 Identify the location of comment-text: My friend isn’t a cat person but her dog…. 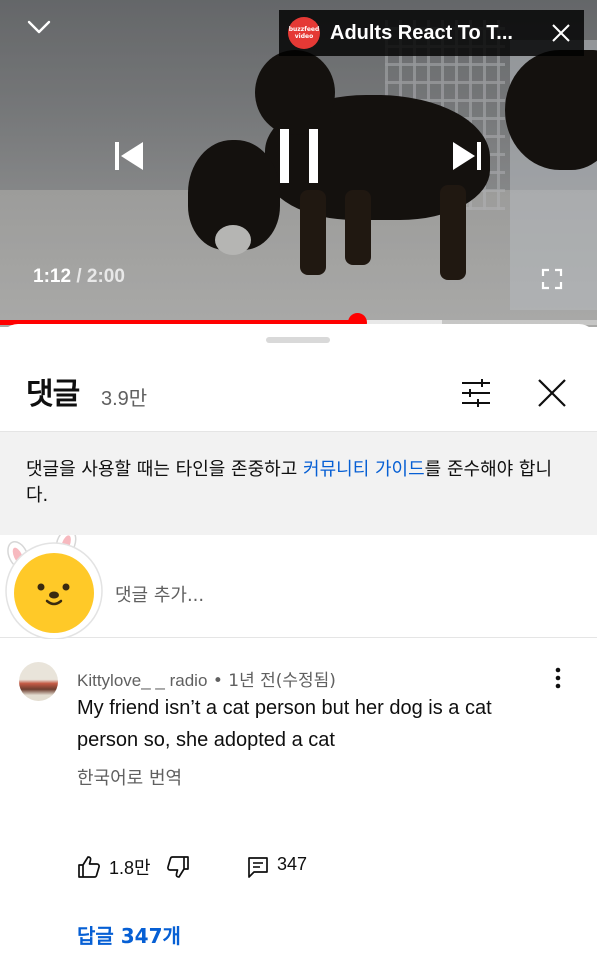
(284, 724).